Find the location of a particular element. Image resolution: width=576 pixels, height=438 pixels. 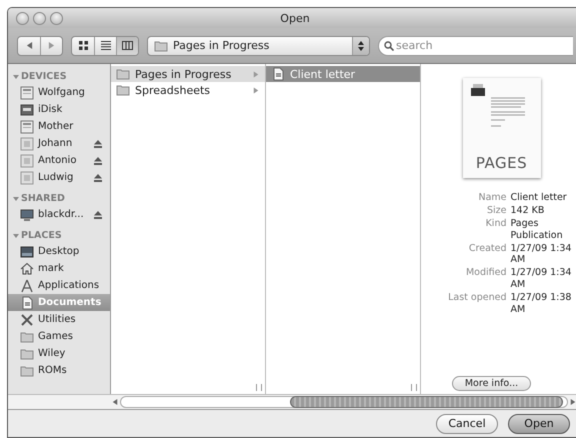

info-label: Last opened is located at coordinates (476, 298).